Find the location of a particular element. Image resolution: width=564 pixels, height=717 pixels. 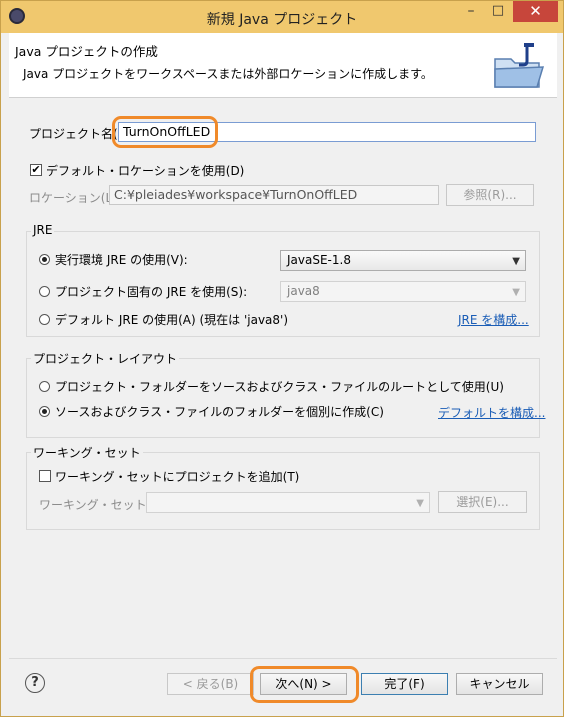

jre-group-title: JRE is located at coordinates (43, 230).